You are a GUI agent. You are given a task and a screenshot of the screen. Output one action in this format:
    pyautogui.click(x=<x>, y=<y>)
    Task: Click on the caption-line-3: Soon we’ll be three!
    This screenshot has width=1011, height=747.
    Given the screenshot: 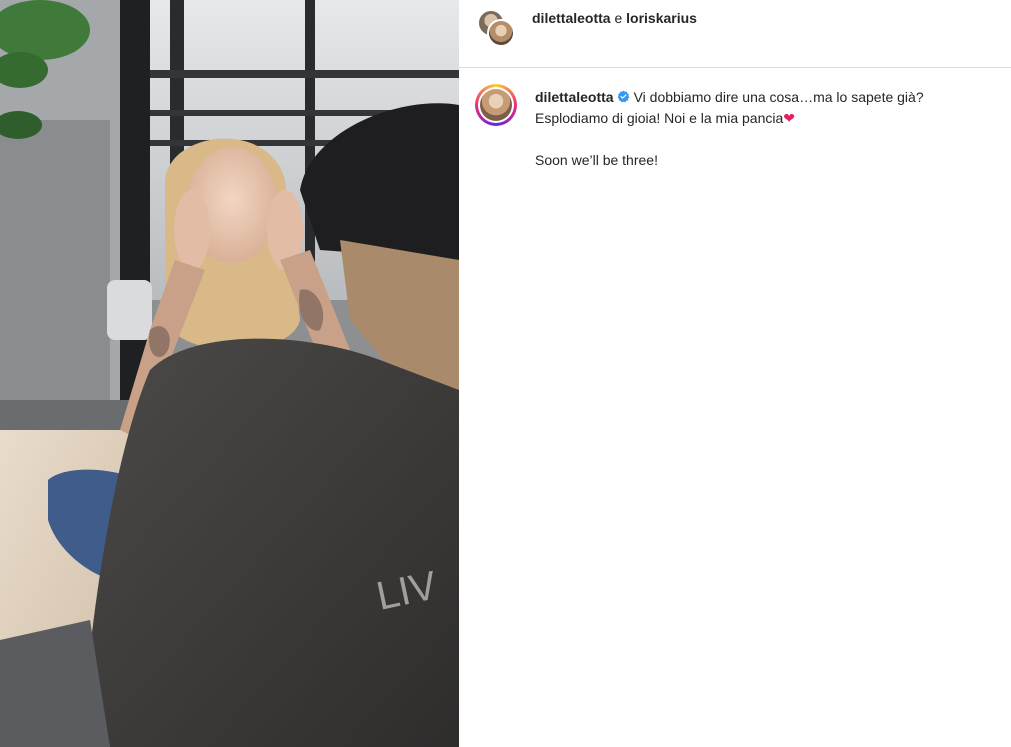 What is the action you would take?
    pyautogui.click(x=596, y=160)
    